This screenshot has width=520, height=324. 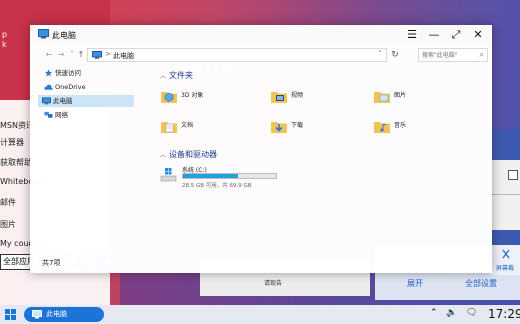 I want to click on drive-usage-fill, so click(x=210, y=176).